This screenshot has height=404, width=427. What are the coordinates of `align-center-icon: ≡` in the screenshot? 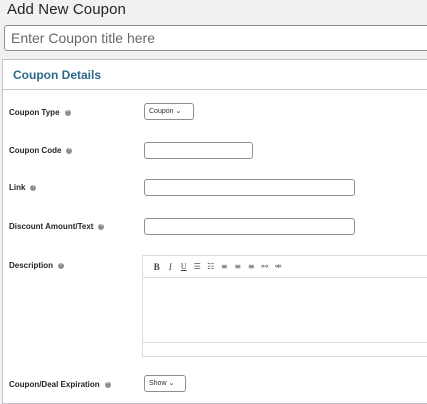 It's located at (238, 267).